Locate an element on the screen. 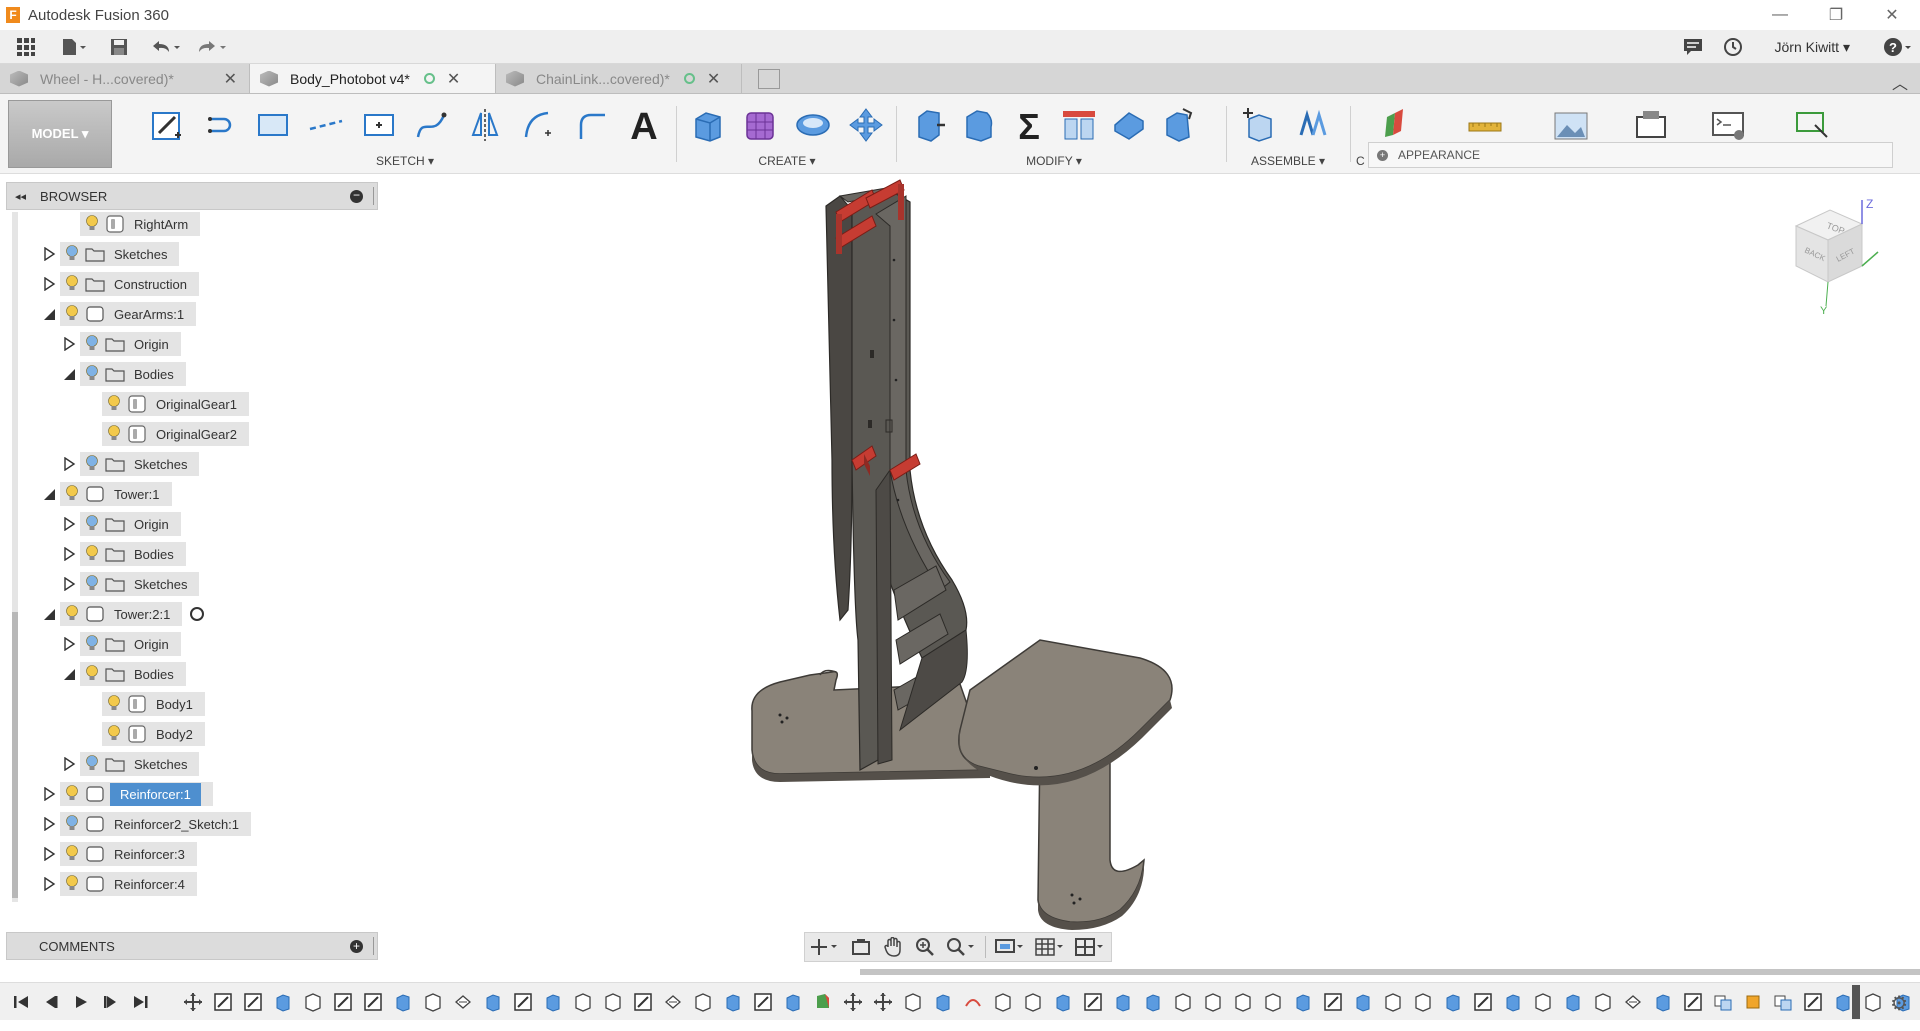 The image size is (1920, 1031). tab-chainlink: ChainLink...covered)* ✕ is located at coordinates (619, 78).